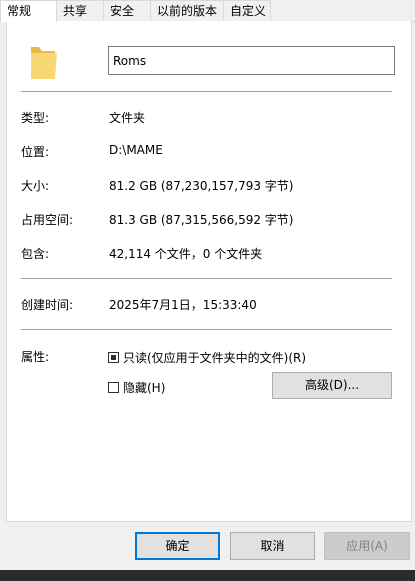  I want to click on type-label: 类型:, so click(35, 118).